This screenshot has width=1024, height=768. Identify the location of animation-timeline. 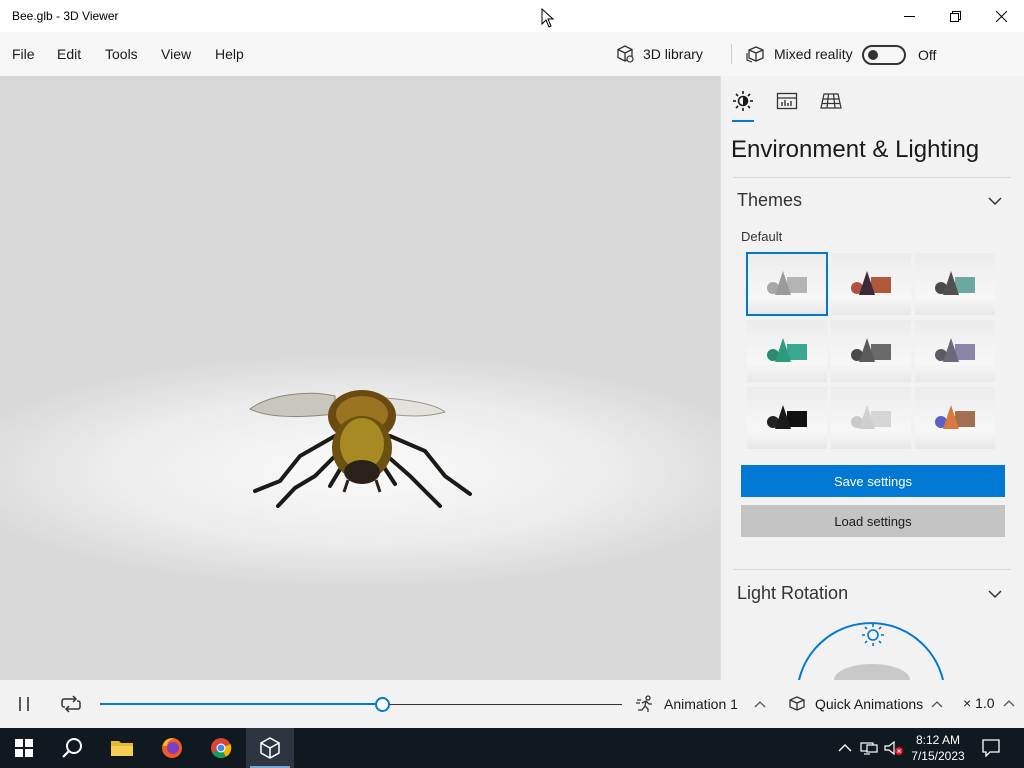
(361, 704).